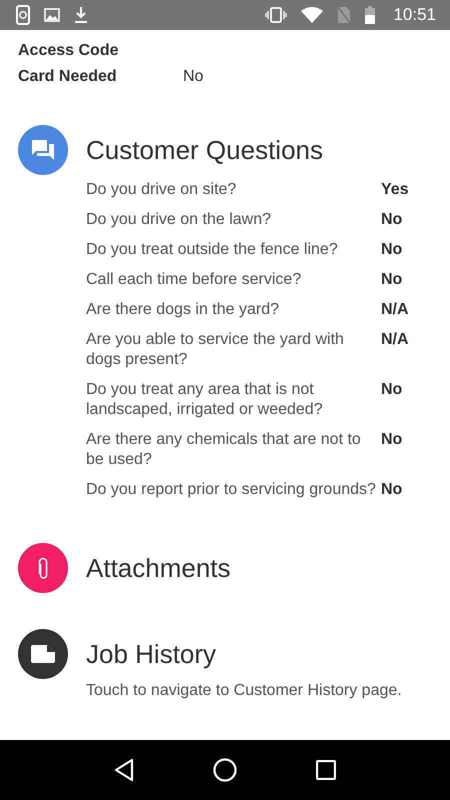 The image size is (450, 800). What do you see at coordinates (124, 770) in the screenshot?
I see `back-icon` at bounding box center [124, 770].